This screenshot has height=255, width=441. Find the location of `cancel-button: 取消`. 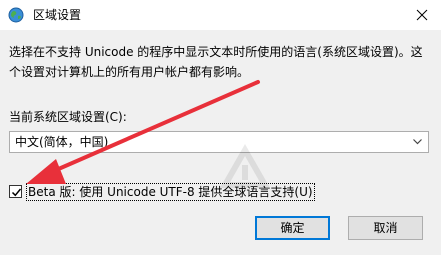

cancel-button: 取消 is located at coordinates (385, 228).